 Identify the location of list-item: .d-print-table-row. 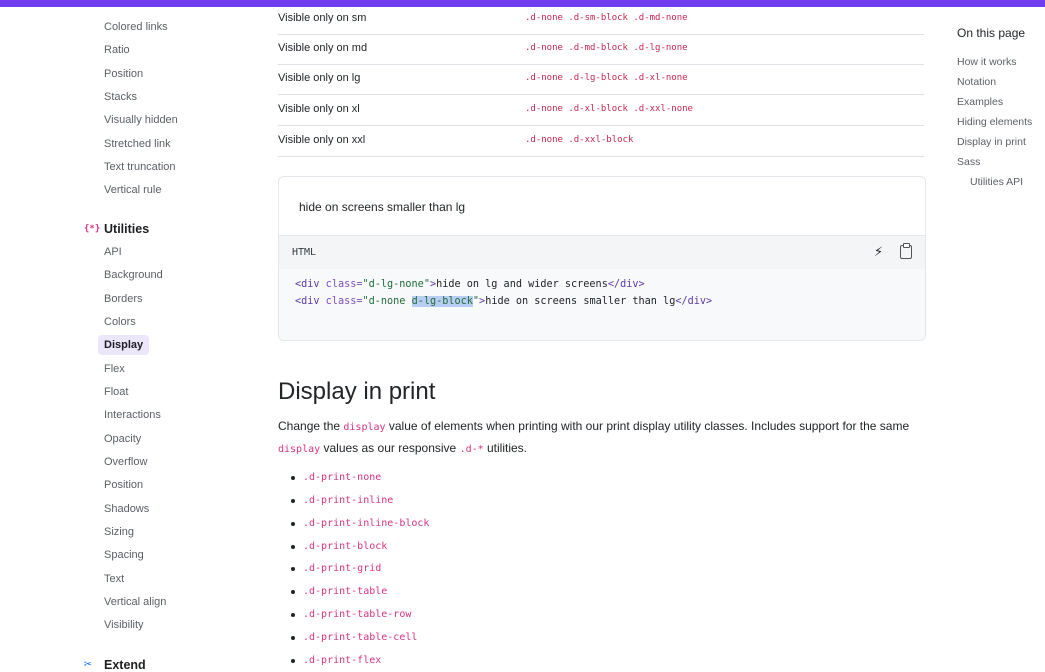
(351, 614).